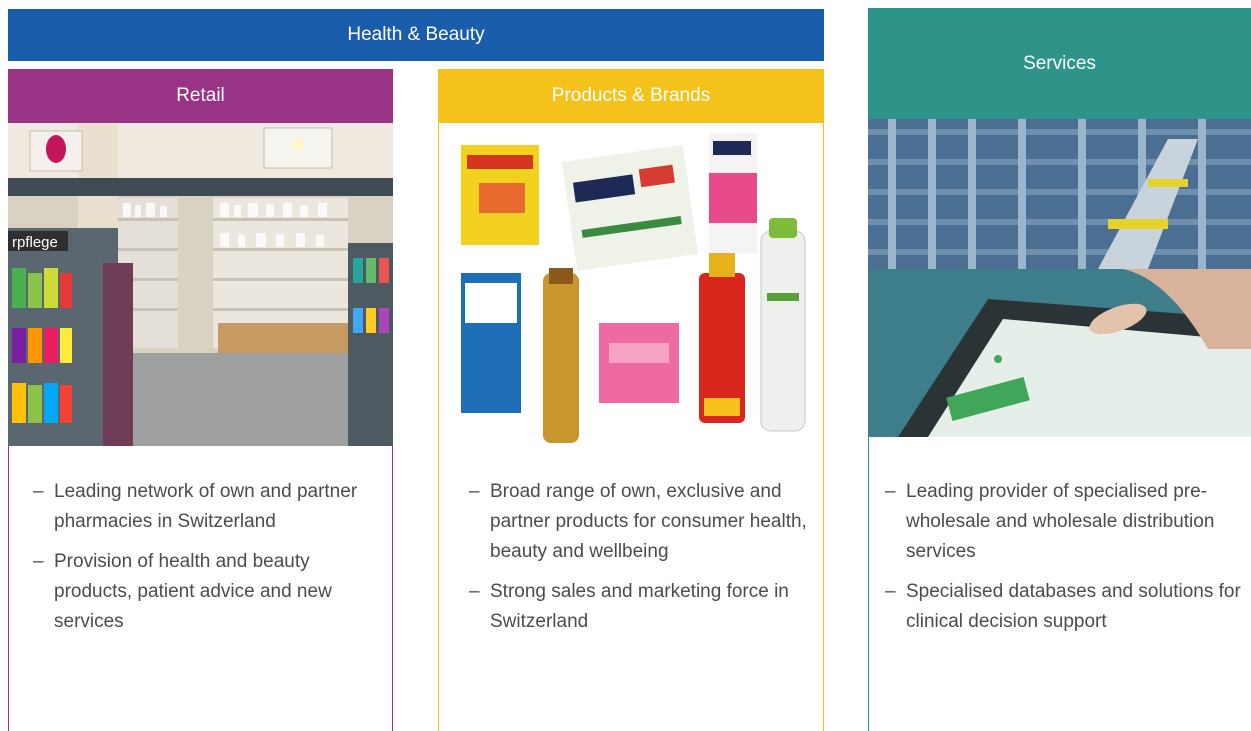 The image size is (1251, 731). I want to click on services-banner: Services, so click(1059, 63).